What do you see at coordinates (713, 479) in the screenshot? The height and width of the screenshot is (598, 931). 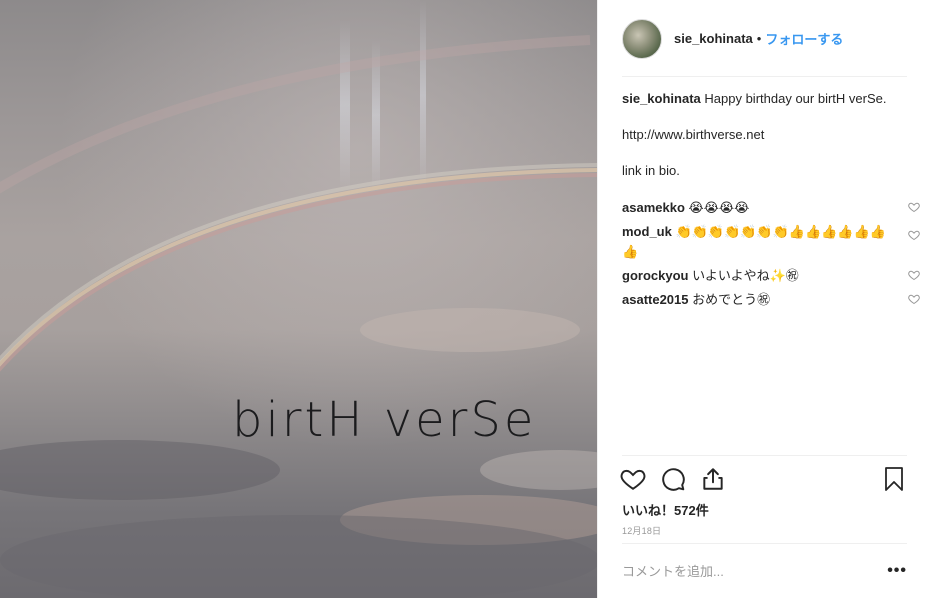 I see `share-icon` at bounding box center [713, 479].